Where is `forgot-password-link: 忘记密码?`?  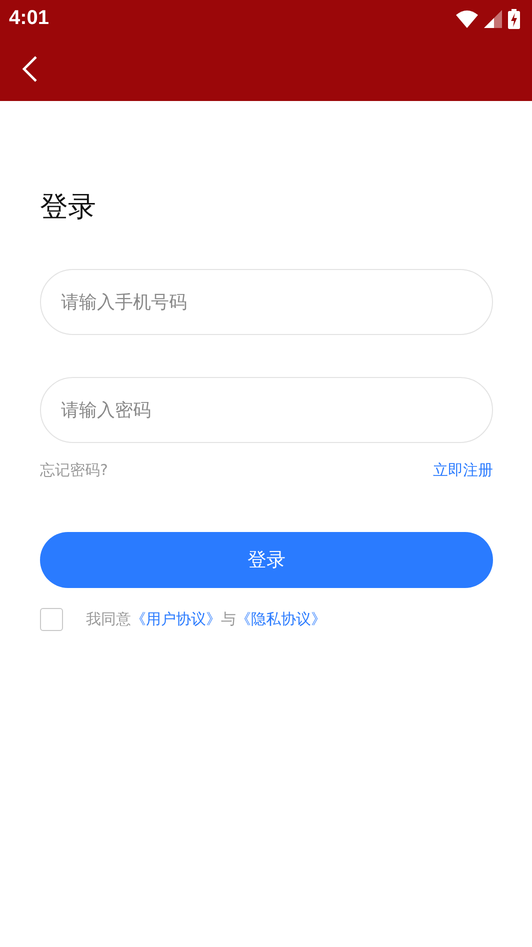 forgot-password-link: 忘记密码? is located at coordinates (74, 470).